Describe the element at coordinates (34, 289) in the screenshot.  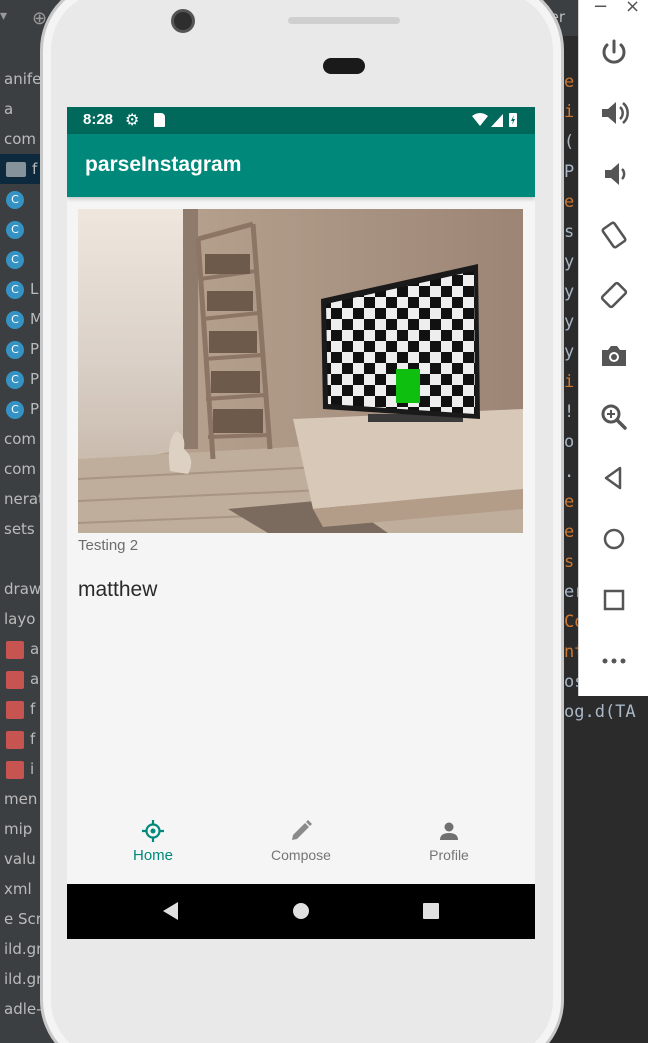
I see `project-tree-label: L` at that location.